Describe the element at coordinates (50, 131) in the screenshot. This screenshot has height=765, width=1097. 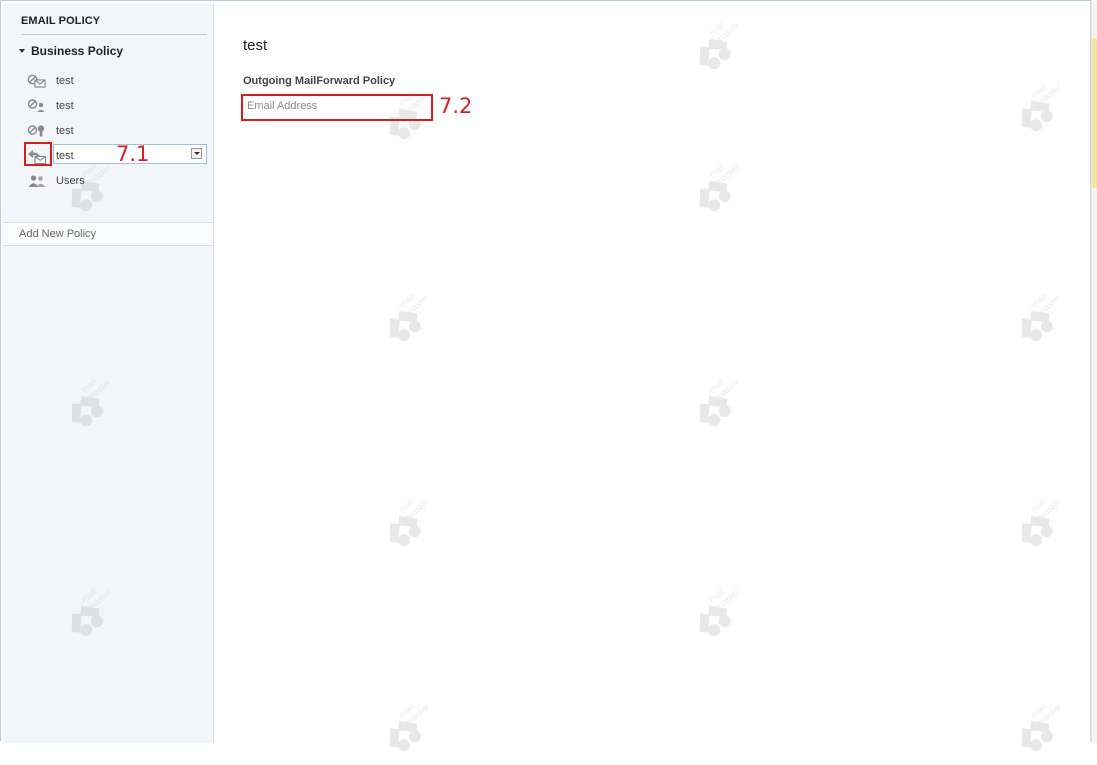
I see `sidebar-item-test-3: test` at that location.